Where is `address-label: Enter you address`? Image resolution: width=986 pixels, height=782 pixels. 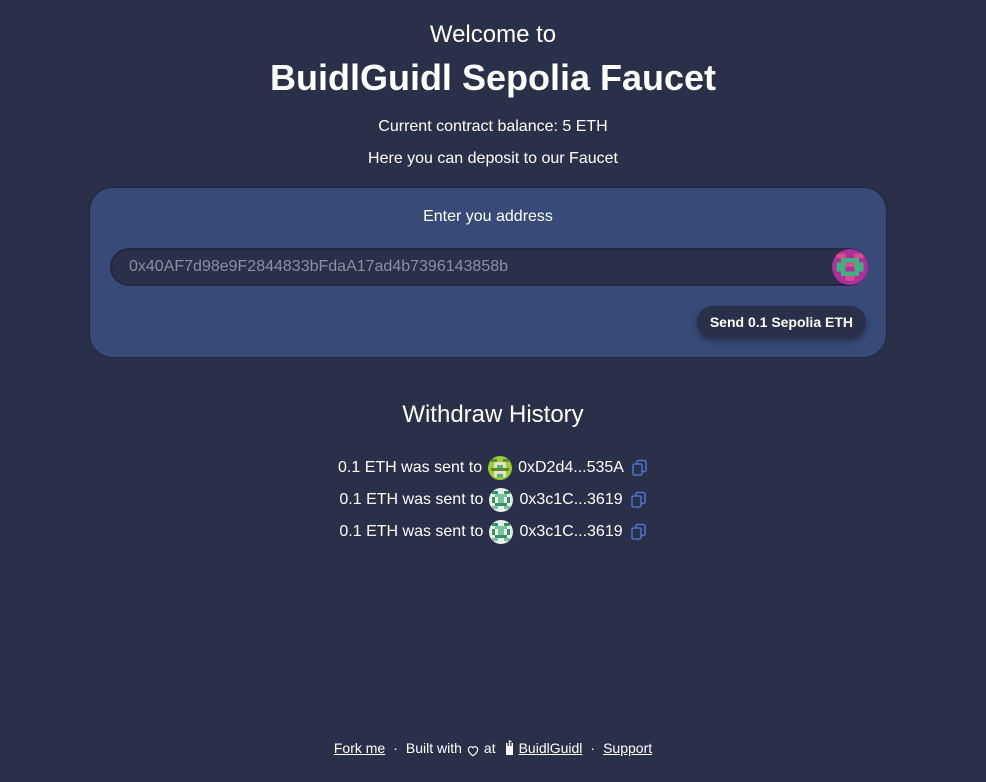
address-label: Enter you address is located at coordinates (488, 216).